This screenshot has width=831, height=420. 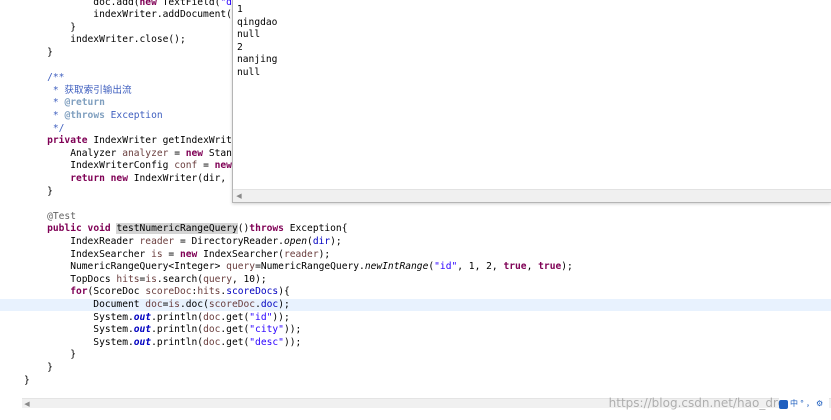 What do you see at coordinates (240, 254) in the screenshot?
I see `code-token: IndexSearcher(` at bounding box center [240, 254].